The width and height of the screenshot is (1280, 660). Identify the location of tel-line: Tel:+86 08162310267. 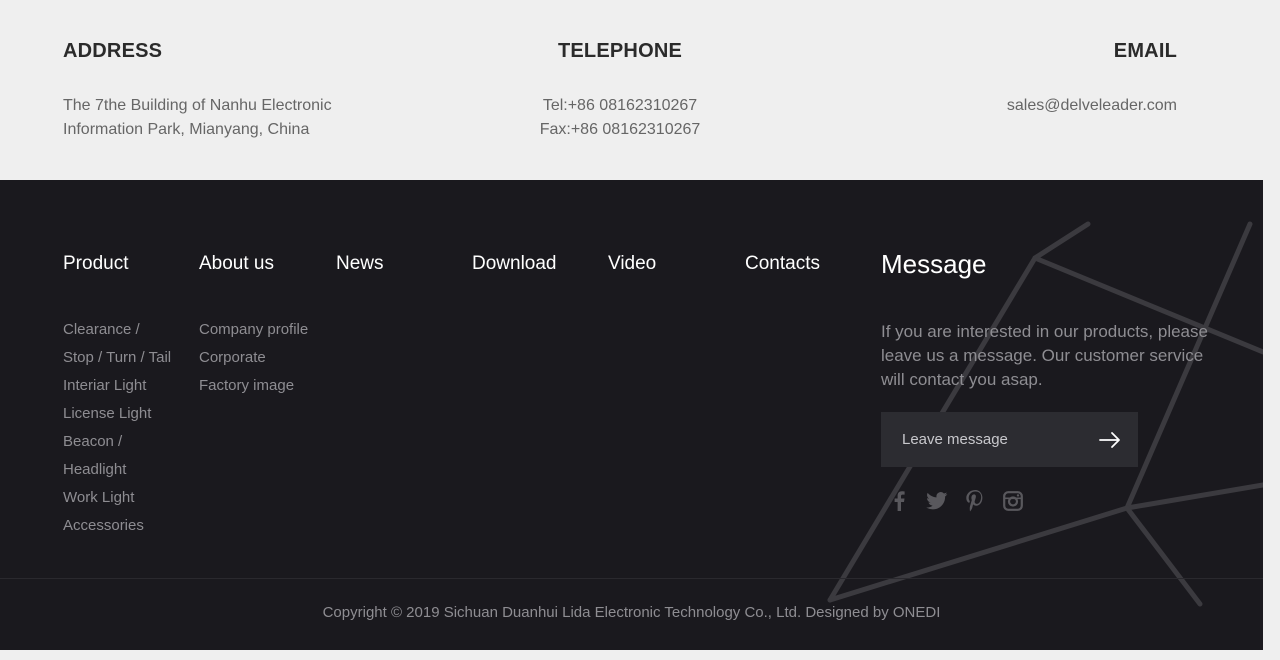
(620, 105).